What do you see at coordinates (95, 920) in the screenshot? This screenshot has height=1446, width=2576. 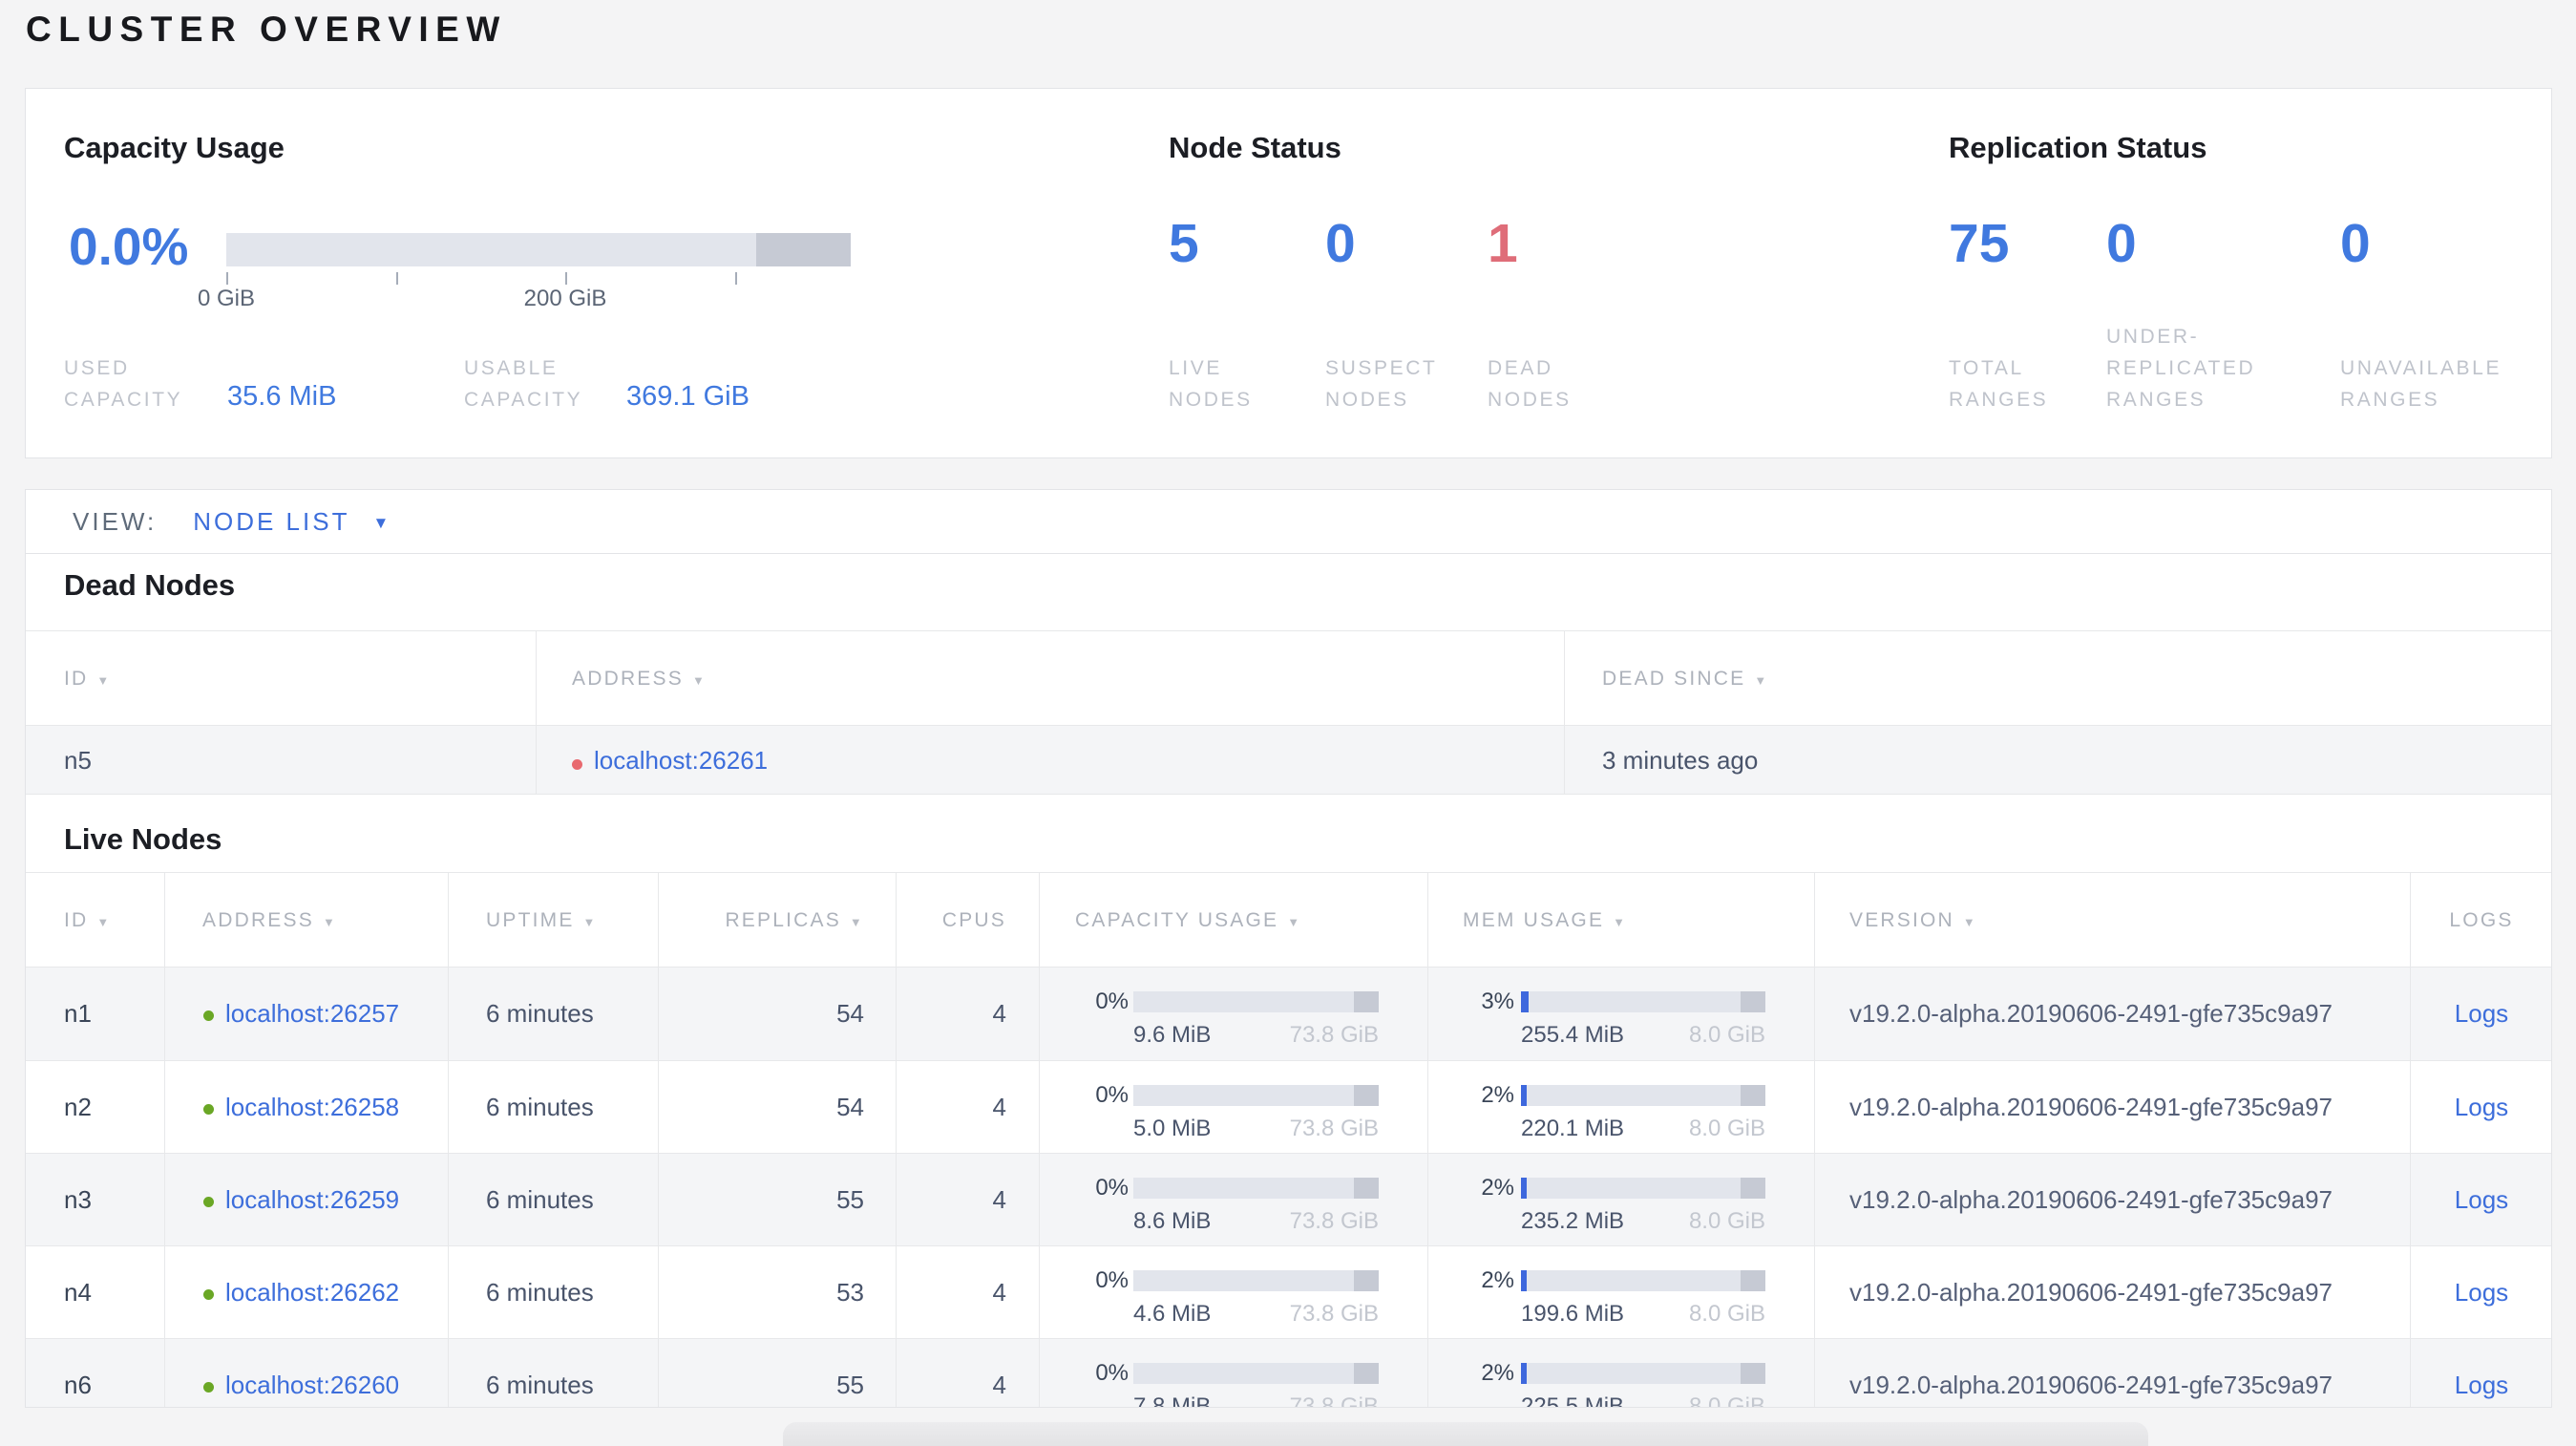 I see `live-col-id: ID ▼` at bounding box center [95, 920].